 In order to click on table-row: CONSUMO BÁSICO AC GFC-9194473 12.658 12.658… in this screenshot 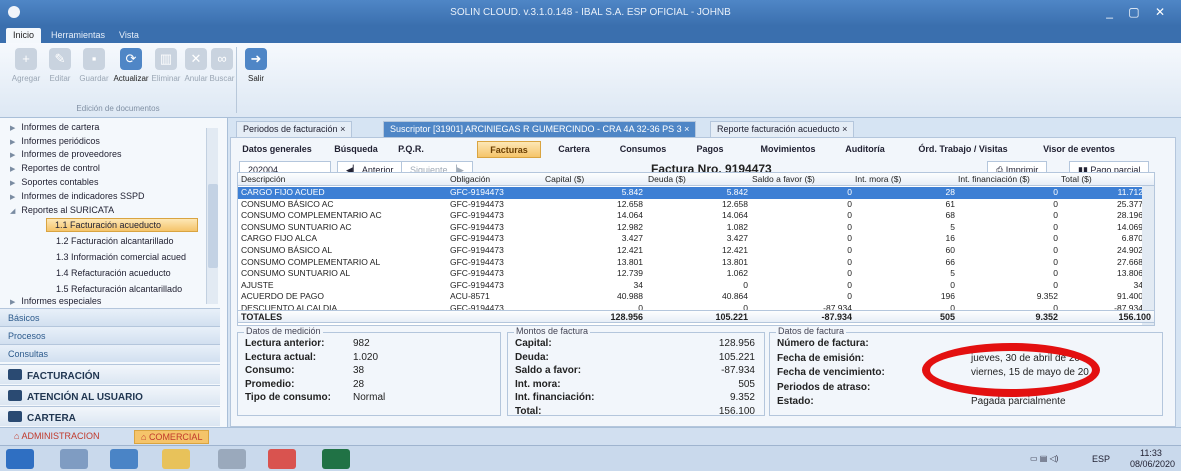, I will do `click(696, 204)`.